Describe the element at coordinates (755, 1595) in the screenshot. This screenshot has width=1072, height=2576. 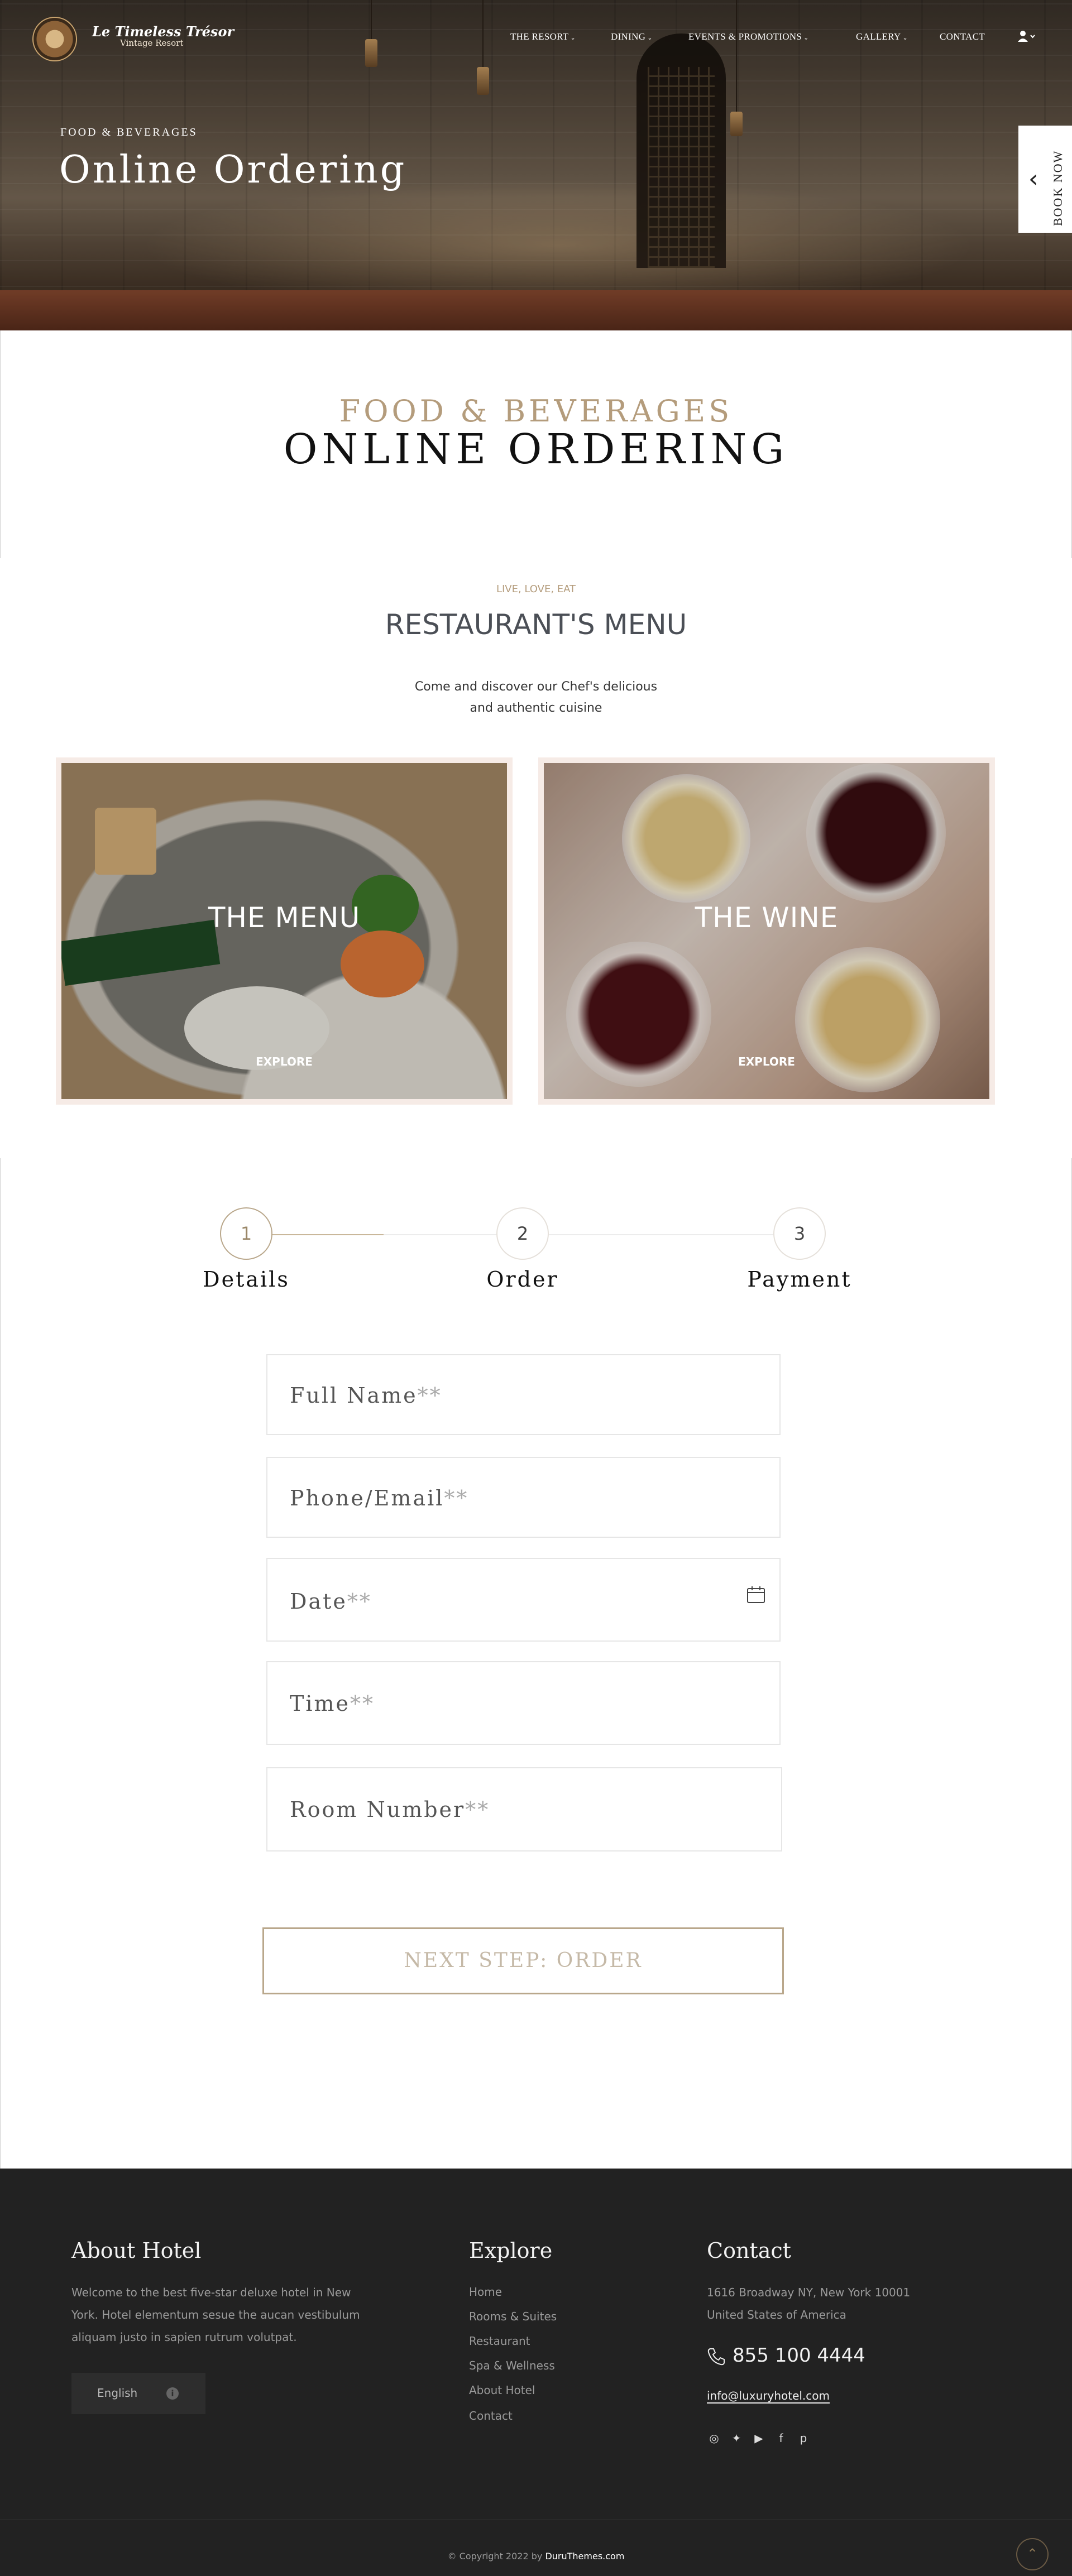
I see `calendar-icon` at that location.